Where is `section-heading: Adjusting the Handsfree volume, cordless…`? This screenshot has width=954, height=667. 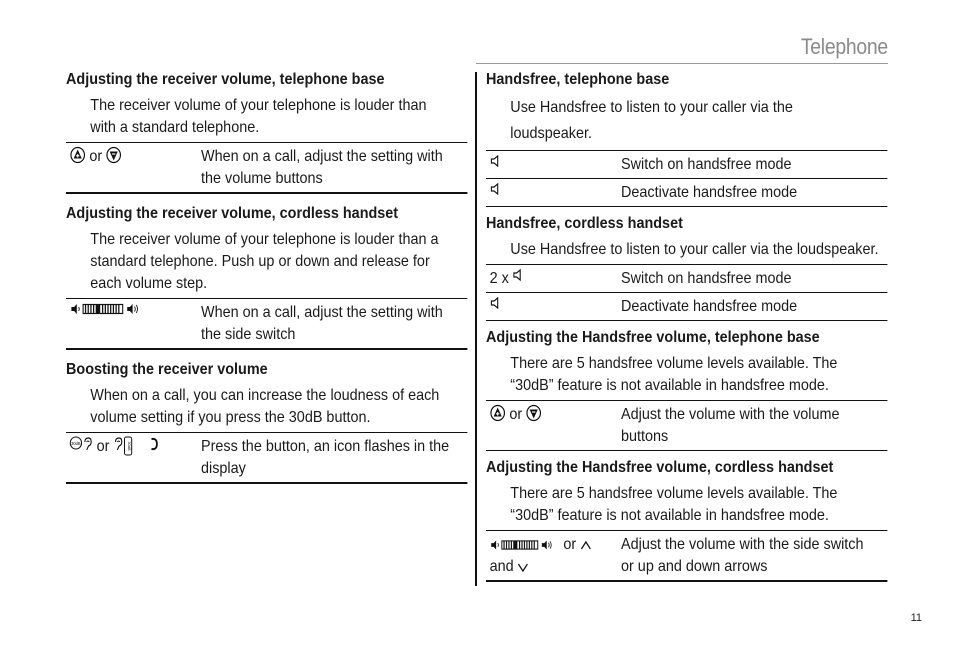 section-heading: Adjusting the Handsfree volume, cordless… is located at coordinates (660, 467).